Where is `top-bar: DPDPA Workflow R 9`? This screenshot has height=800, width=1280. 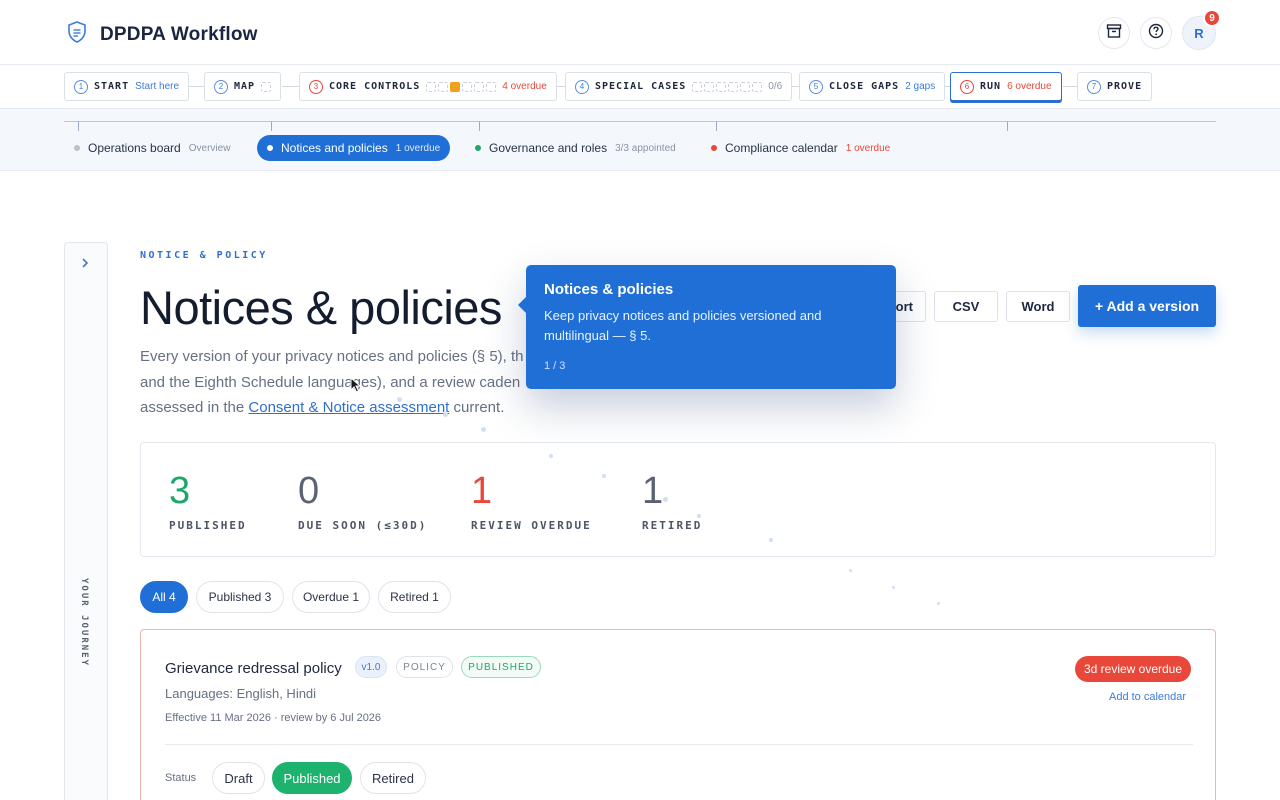 top-bar: DPDPA Workflow R 9 is located at coordinates (640, 32).